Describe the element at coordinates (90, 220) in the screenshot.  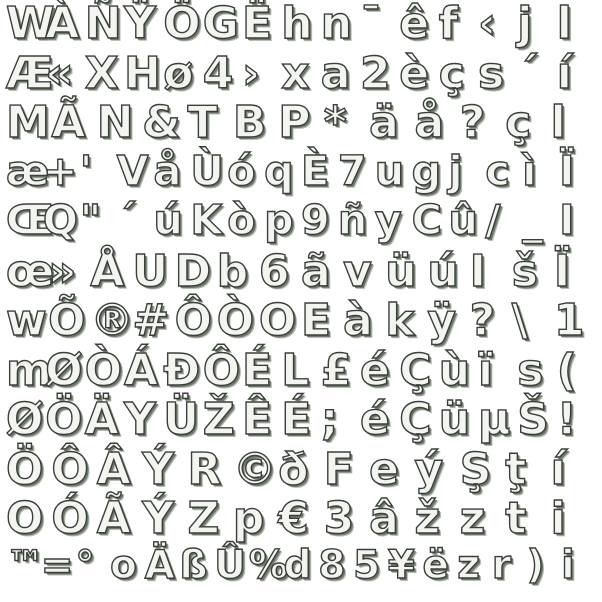
I see `glyph: "` at that location.